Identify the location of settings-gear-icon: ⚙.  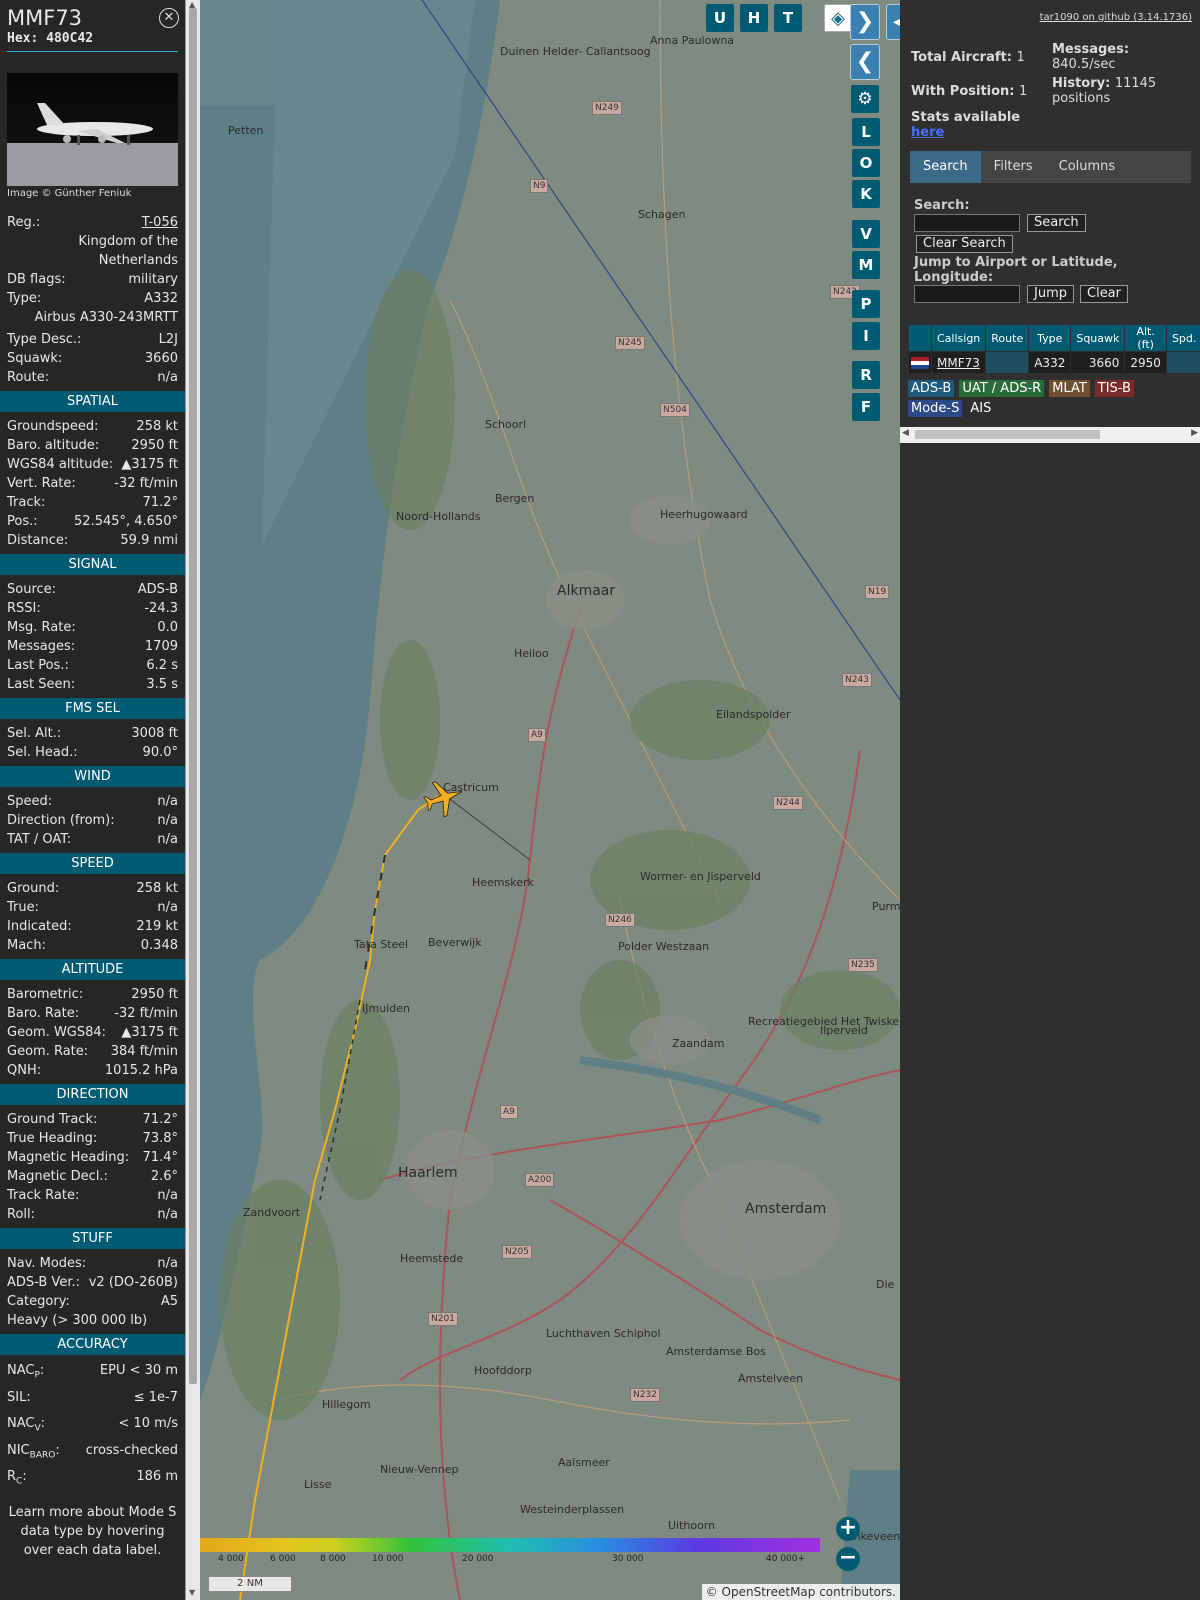
(865, 99).